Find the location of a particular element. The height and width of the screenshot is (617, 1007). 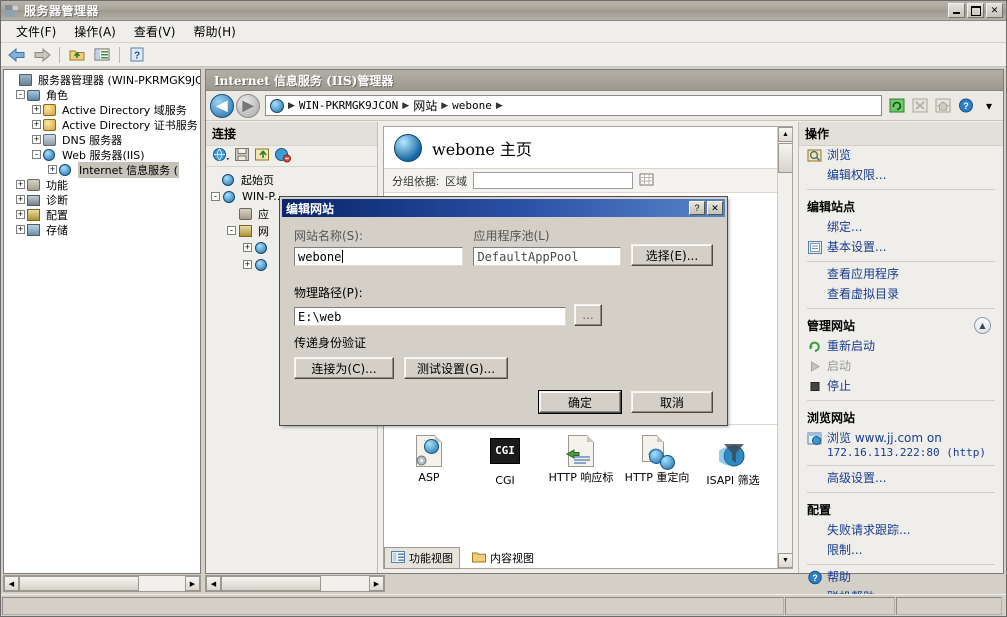

scroll-up-button: ▲ is located at coordinates (785, 134).